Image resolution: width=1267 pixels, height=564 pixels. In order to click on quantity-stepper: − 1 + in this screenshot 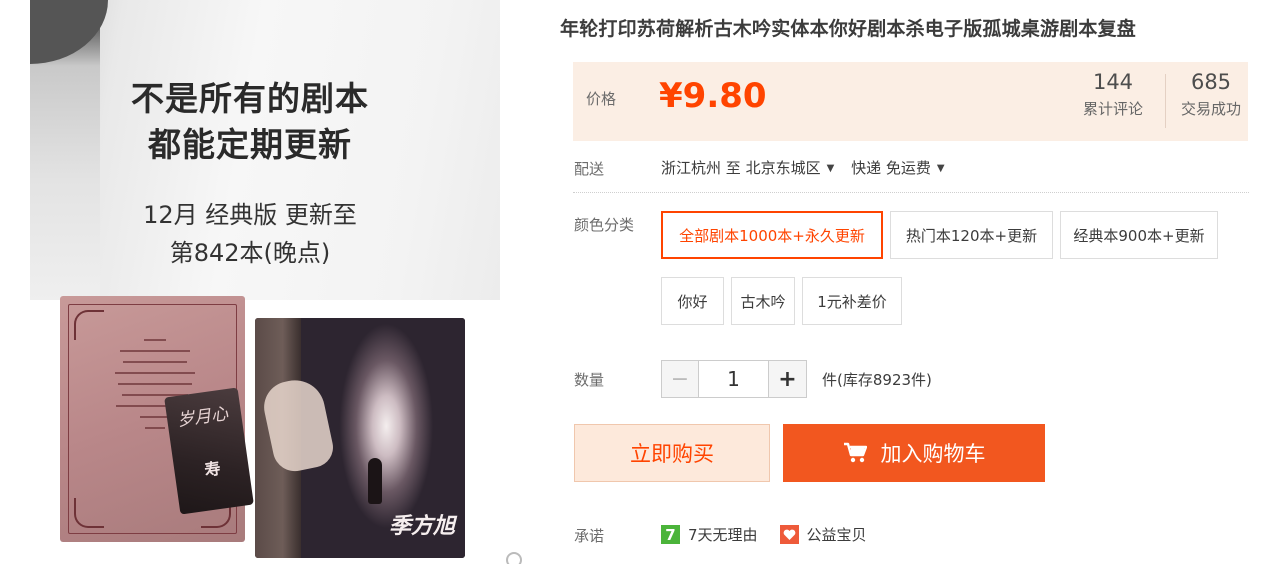, I will do `click(734, 379)`.